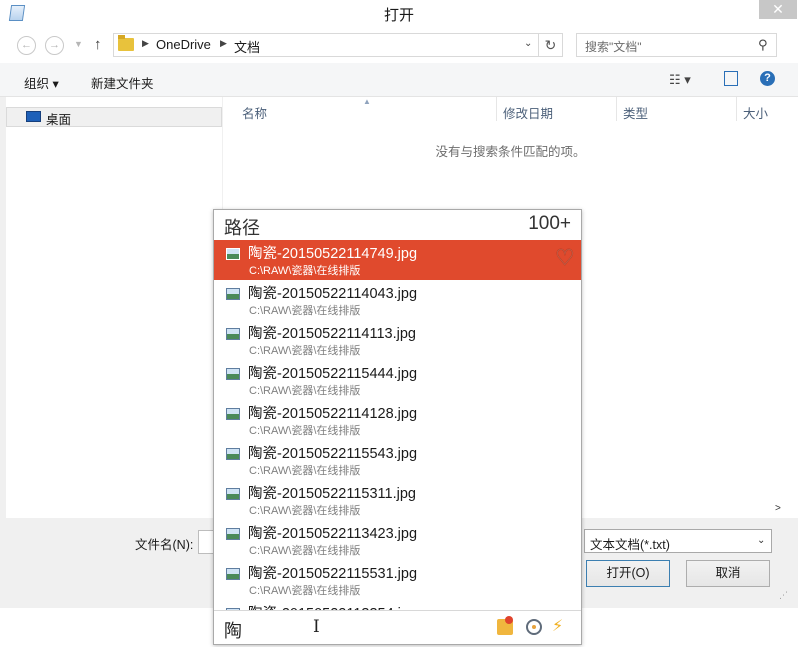 Image resolution: width=798 pixels, height=647 pixels. I want to click on title-bar: 打开 ✕, so click(399, 13).